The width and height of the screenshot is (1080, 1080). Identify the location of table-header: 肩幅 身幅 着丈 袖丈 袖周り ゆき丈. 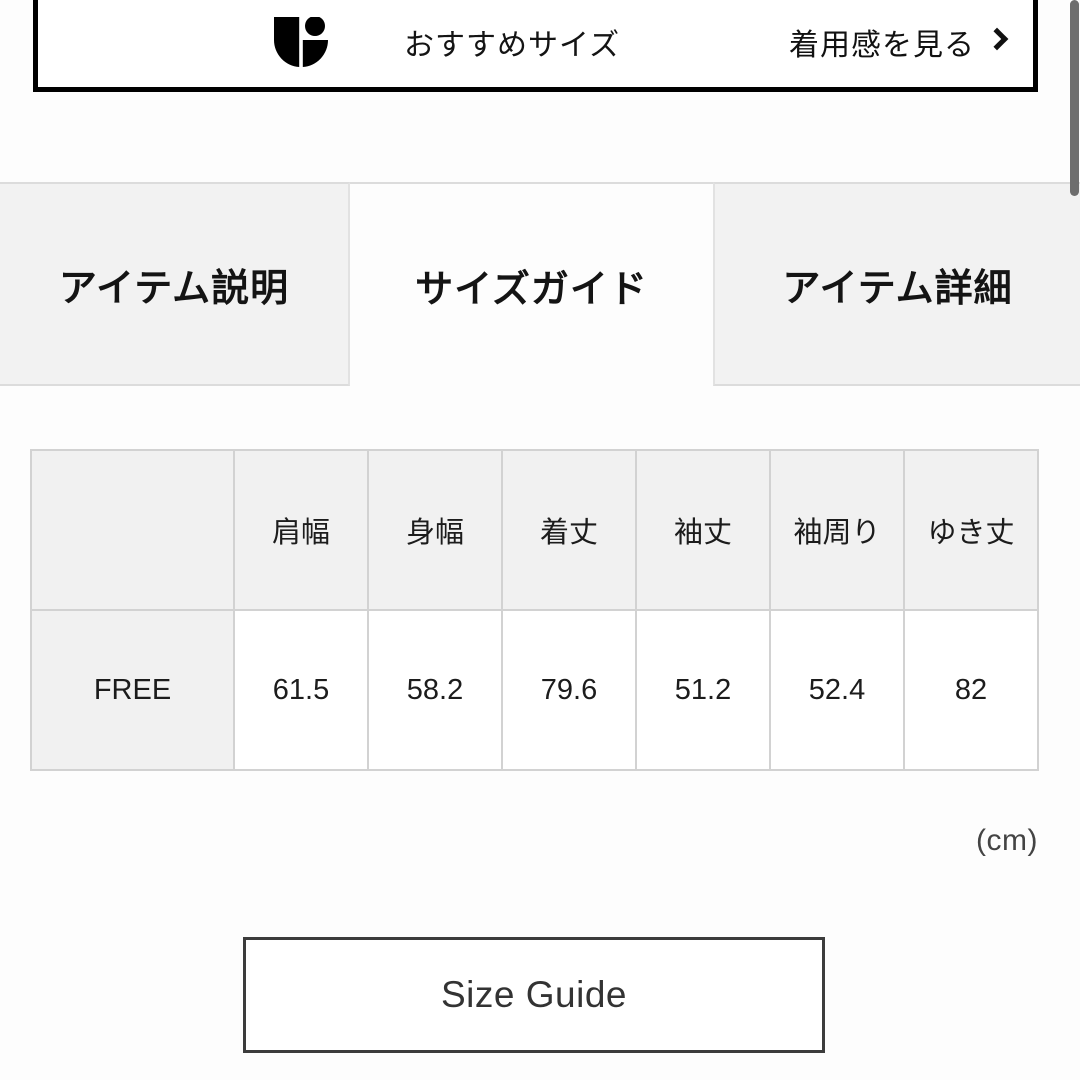
(534, 530).